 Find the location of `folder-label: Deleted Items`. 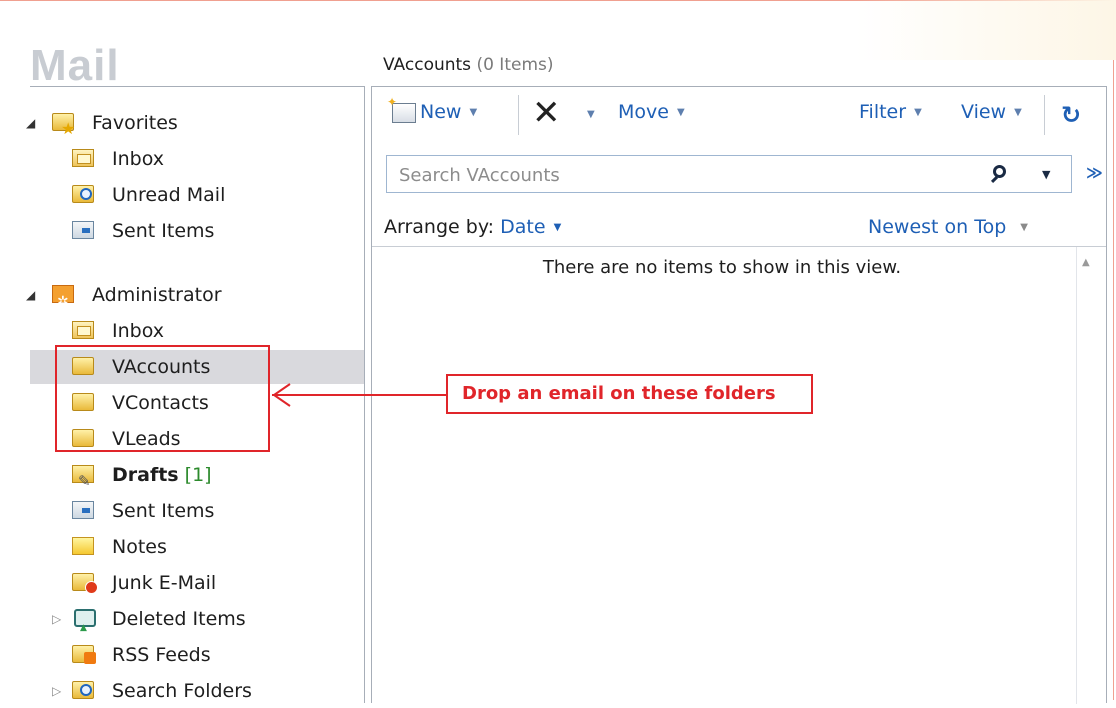

folder-label: Deleted Items is located at coordinates (179, 619).